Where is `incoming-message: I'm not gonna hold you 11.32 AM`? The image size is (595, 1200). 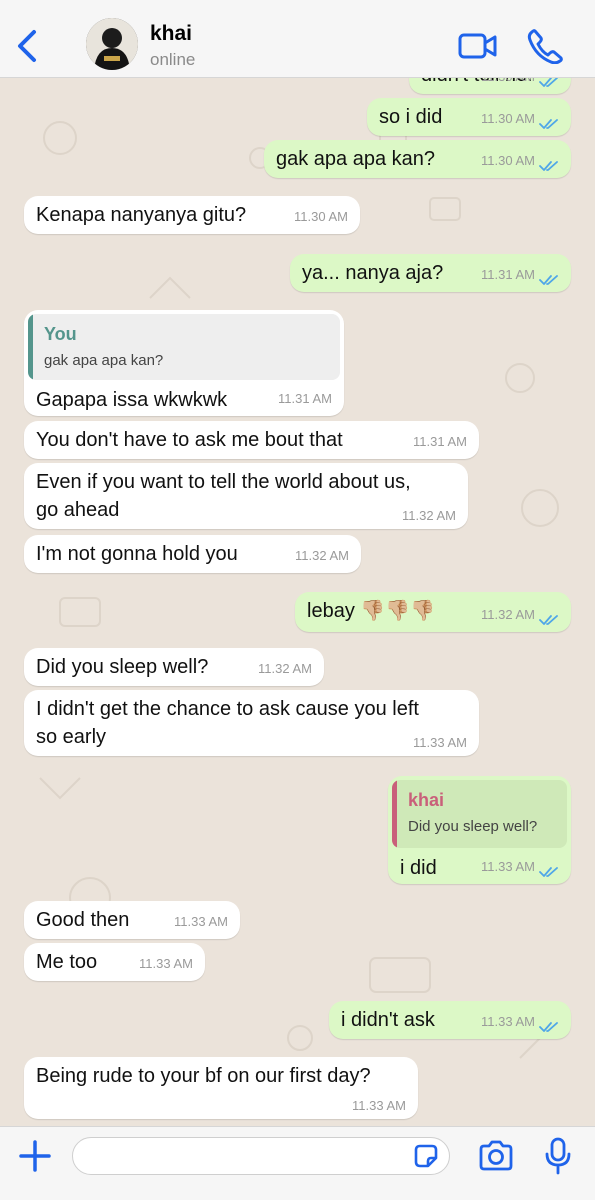 incoming-message: I'm not gonna hold you 11.32 AM is located at coordinates (192, 554).